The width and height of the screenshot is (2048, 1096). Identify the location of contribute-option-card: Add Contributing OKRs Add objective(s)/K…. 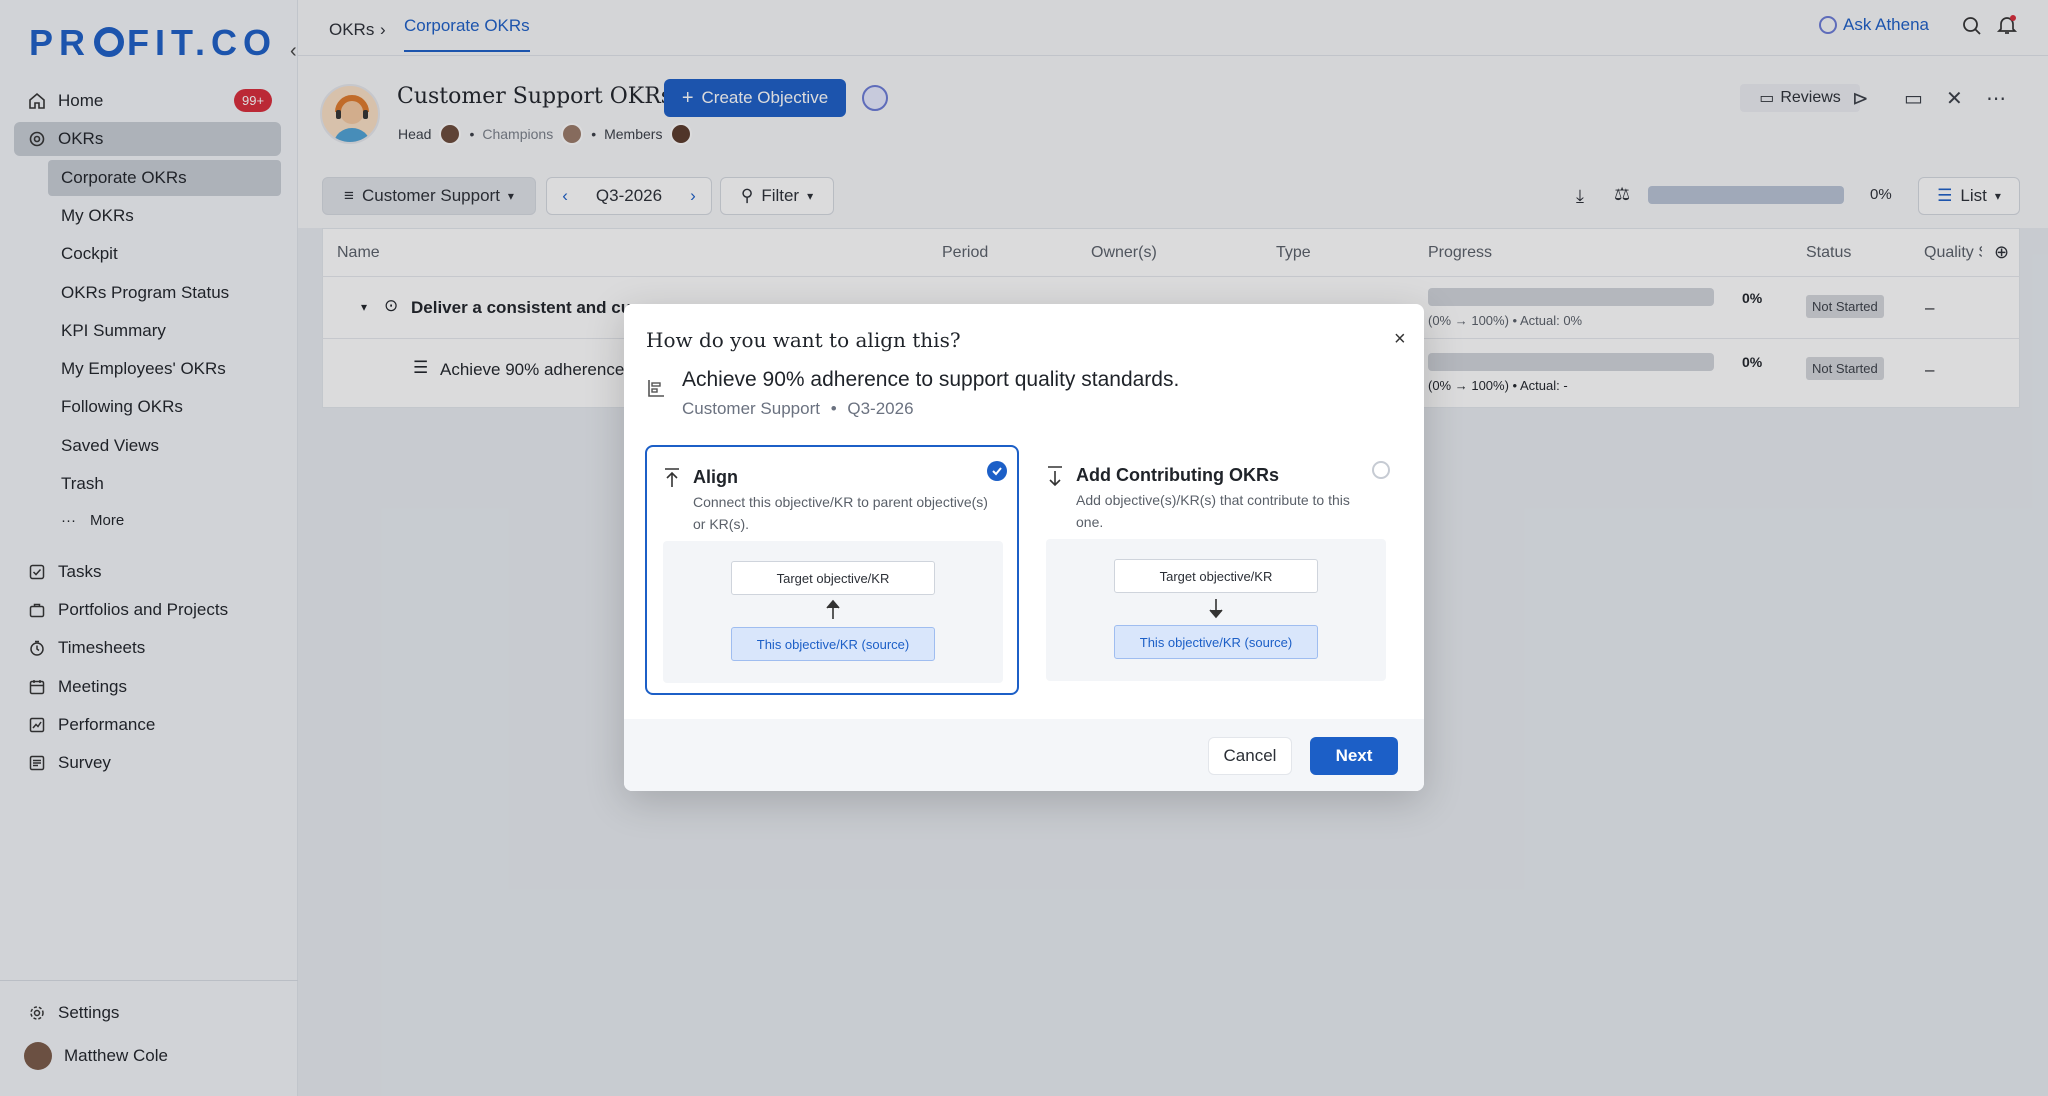
(1217, 570).